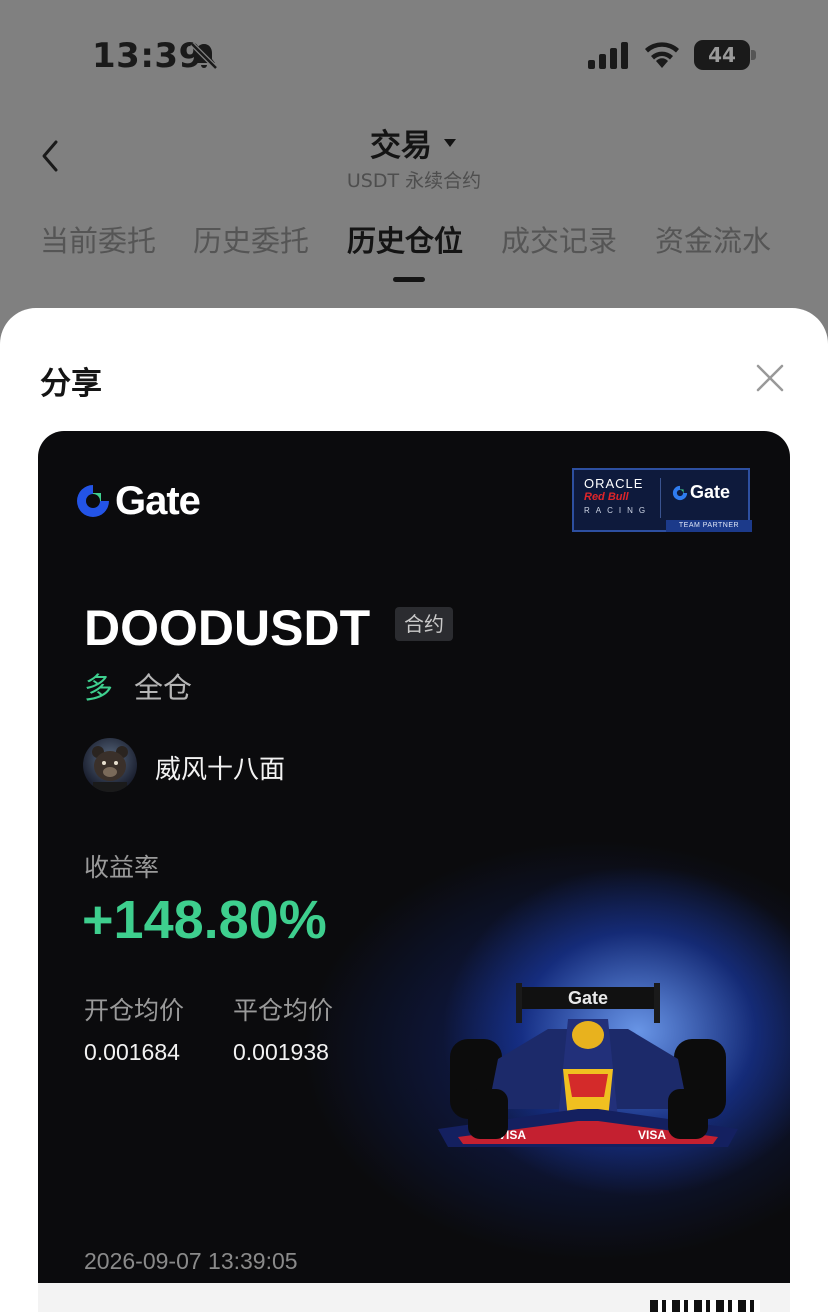  What do you see at coordinates (770, 378) in the screenshot?
I see `close-icon` at bounding box center [770, 378].